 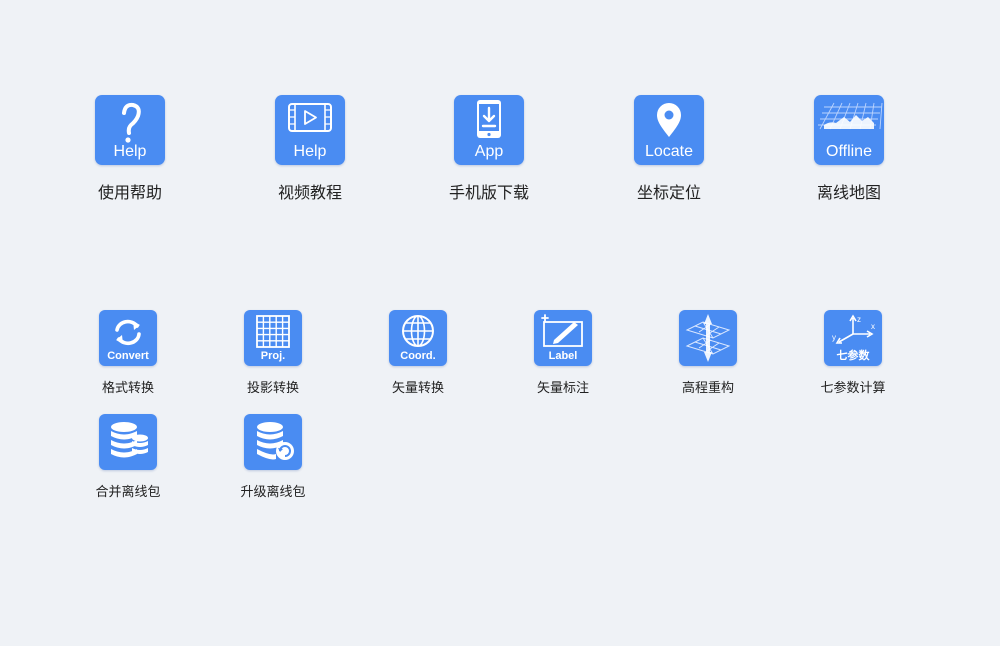 What do you see at coordinates (128, 338) in the screenshot?
I see `convert-icon-box: Convert` at bounding box center [128, 338].